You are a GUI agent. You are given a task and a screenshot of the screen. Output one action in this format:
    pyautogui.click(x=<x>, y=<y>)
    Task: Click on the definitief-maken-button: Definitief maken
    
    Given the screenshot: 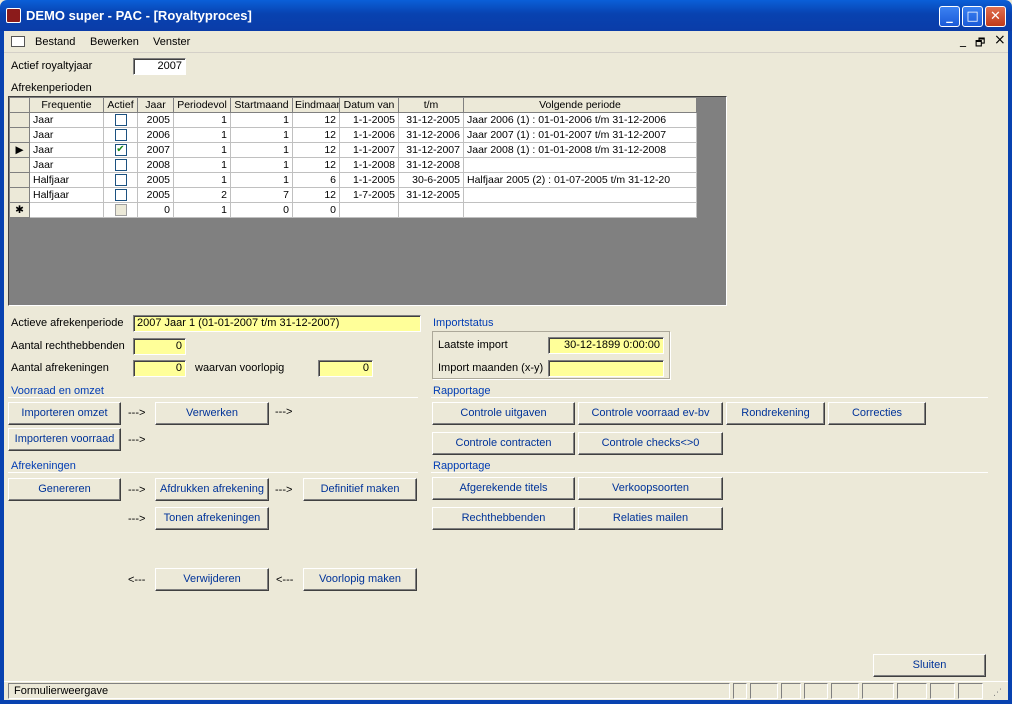 What is the action you would take?
    pyautogui.click(x=360, y=489)
    